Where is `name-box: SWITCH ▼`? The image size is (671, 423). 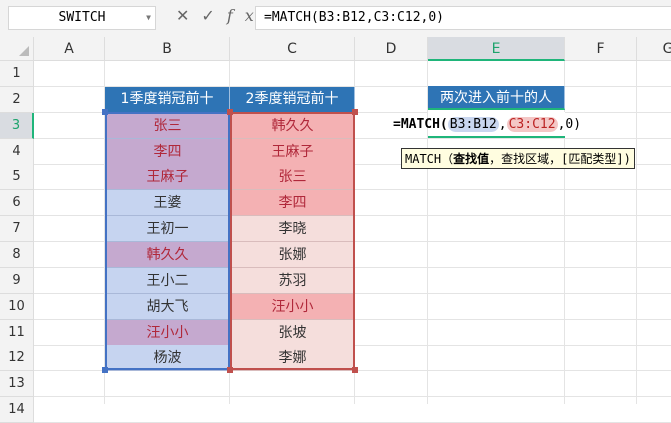
name-box: SWITCH ▼ is located at coordinates (82, 18).